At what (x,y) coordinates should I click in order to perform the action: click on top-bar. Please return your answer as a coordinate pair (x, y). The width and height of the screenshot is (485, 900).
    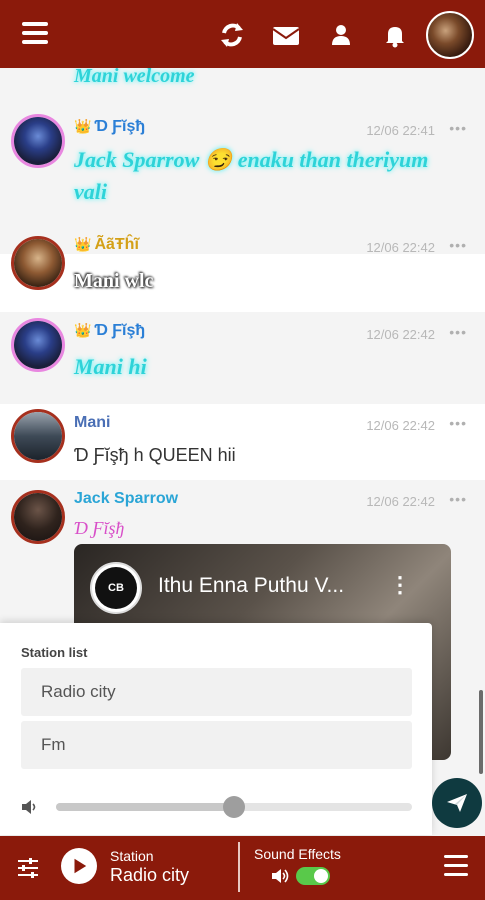
    Looking at the image, I should click on (242, 34).